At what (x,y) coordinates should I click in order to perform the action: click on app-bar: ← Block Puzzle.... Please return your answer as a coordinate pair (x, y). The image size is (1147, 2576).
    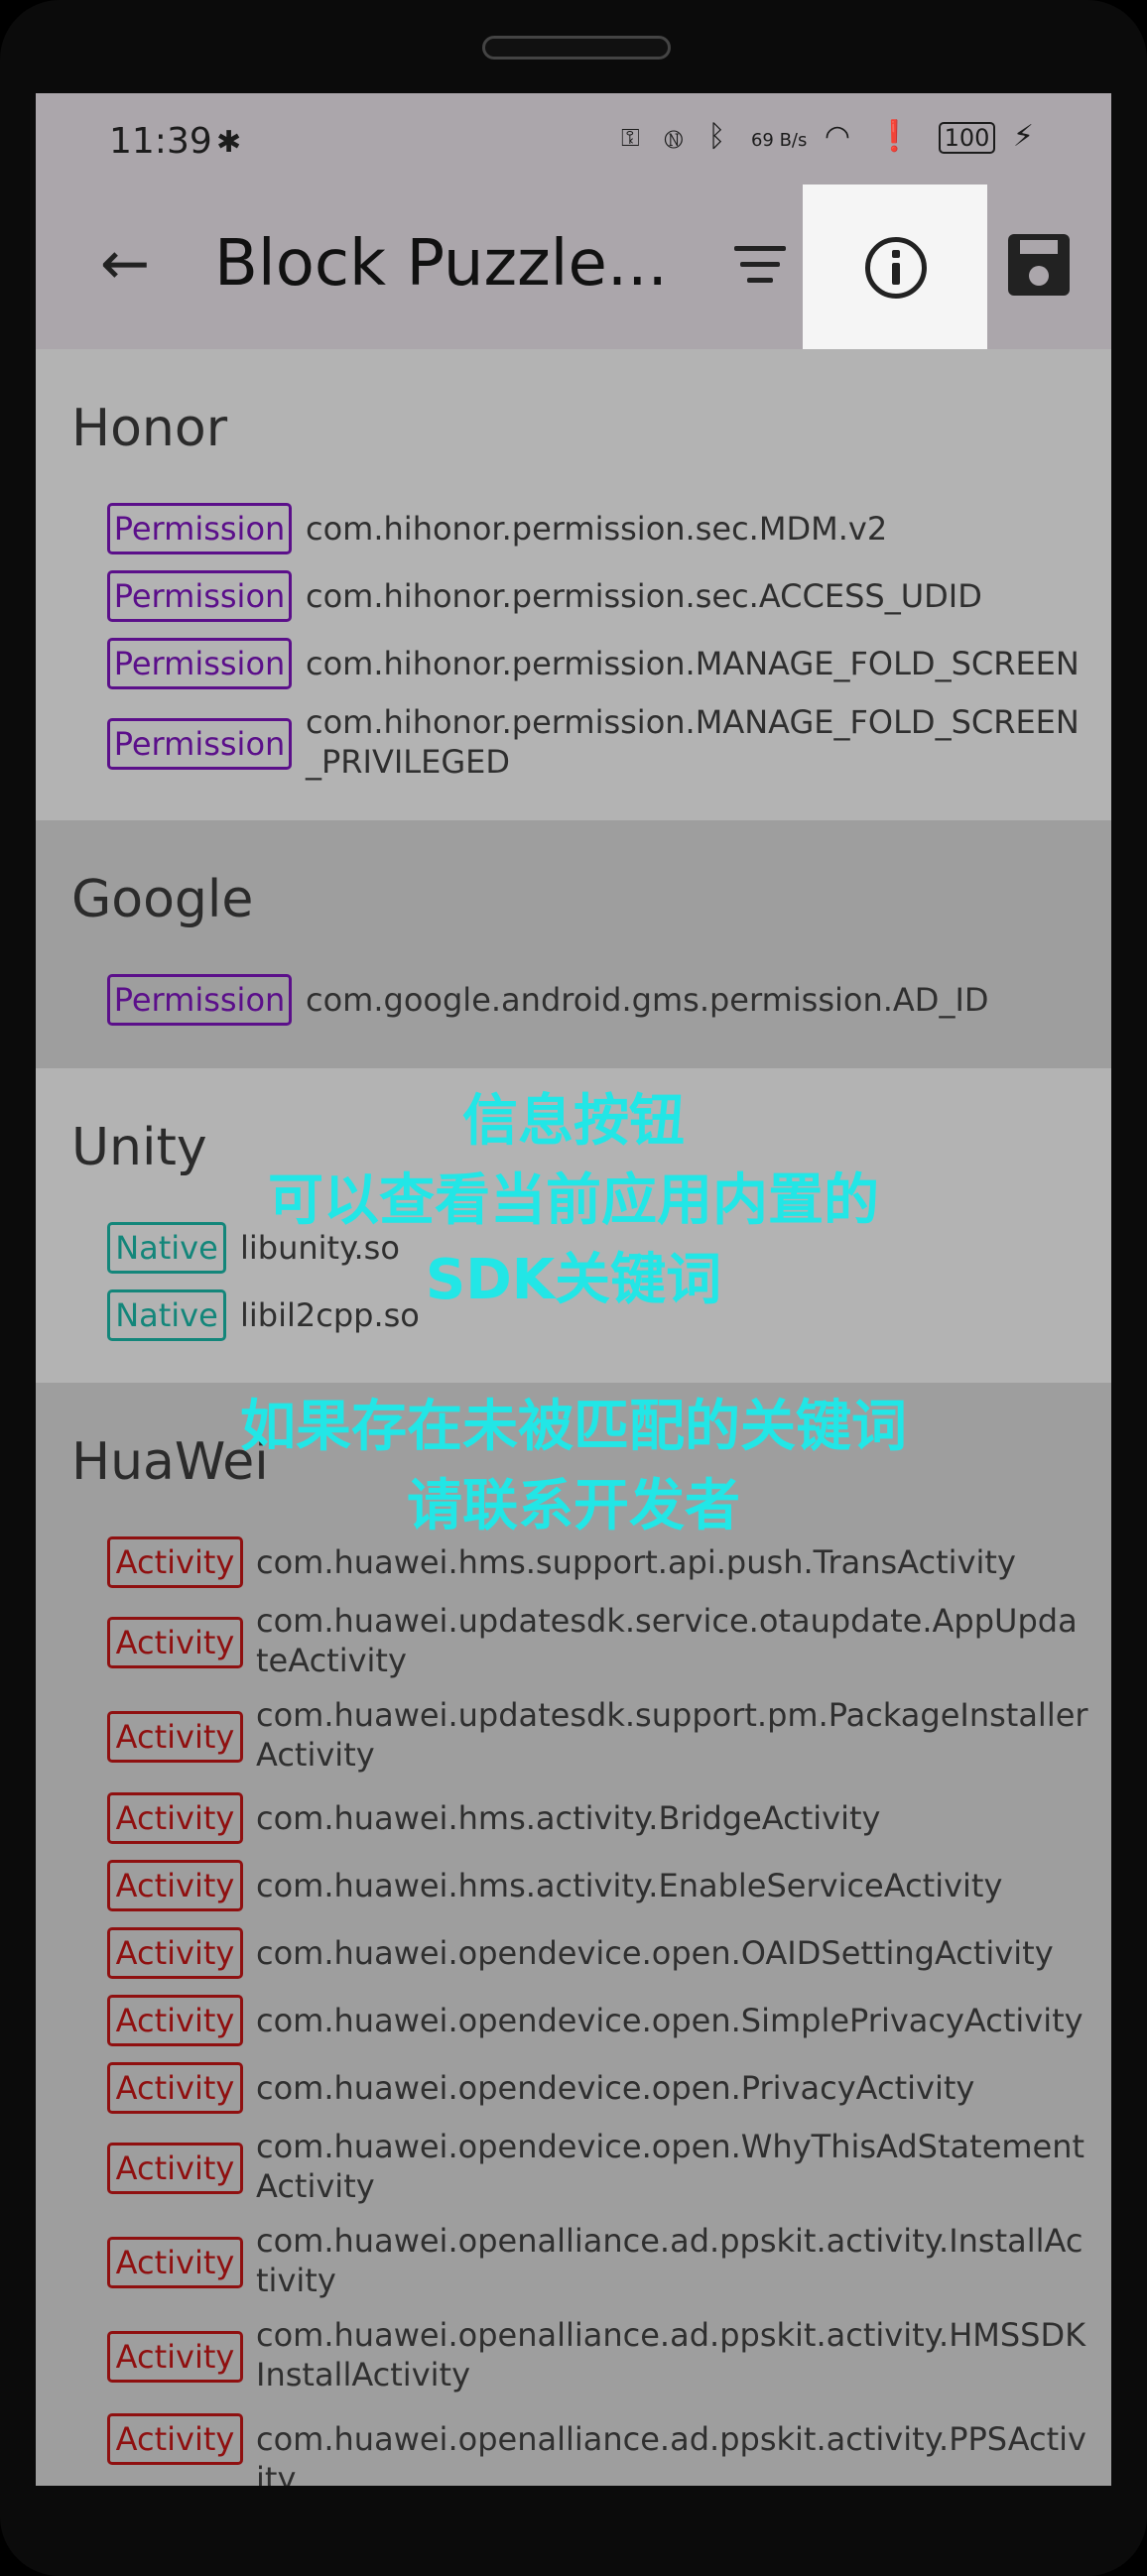
    Looking at the image, I should click on (573, 266).